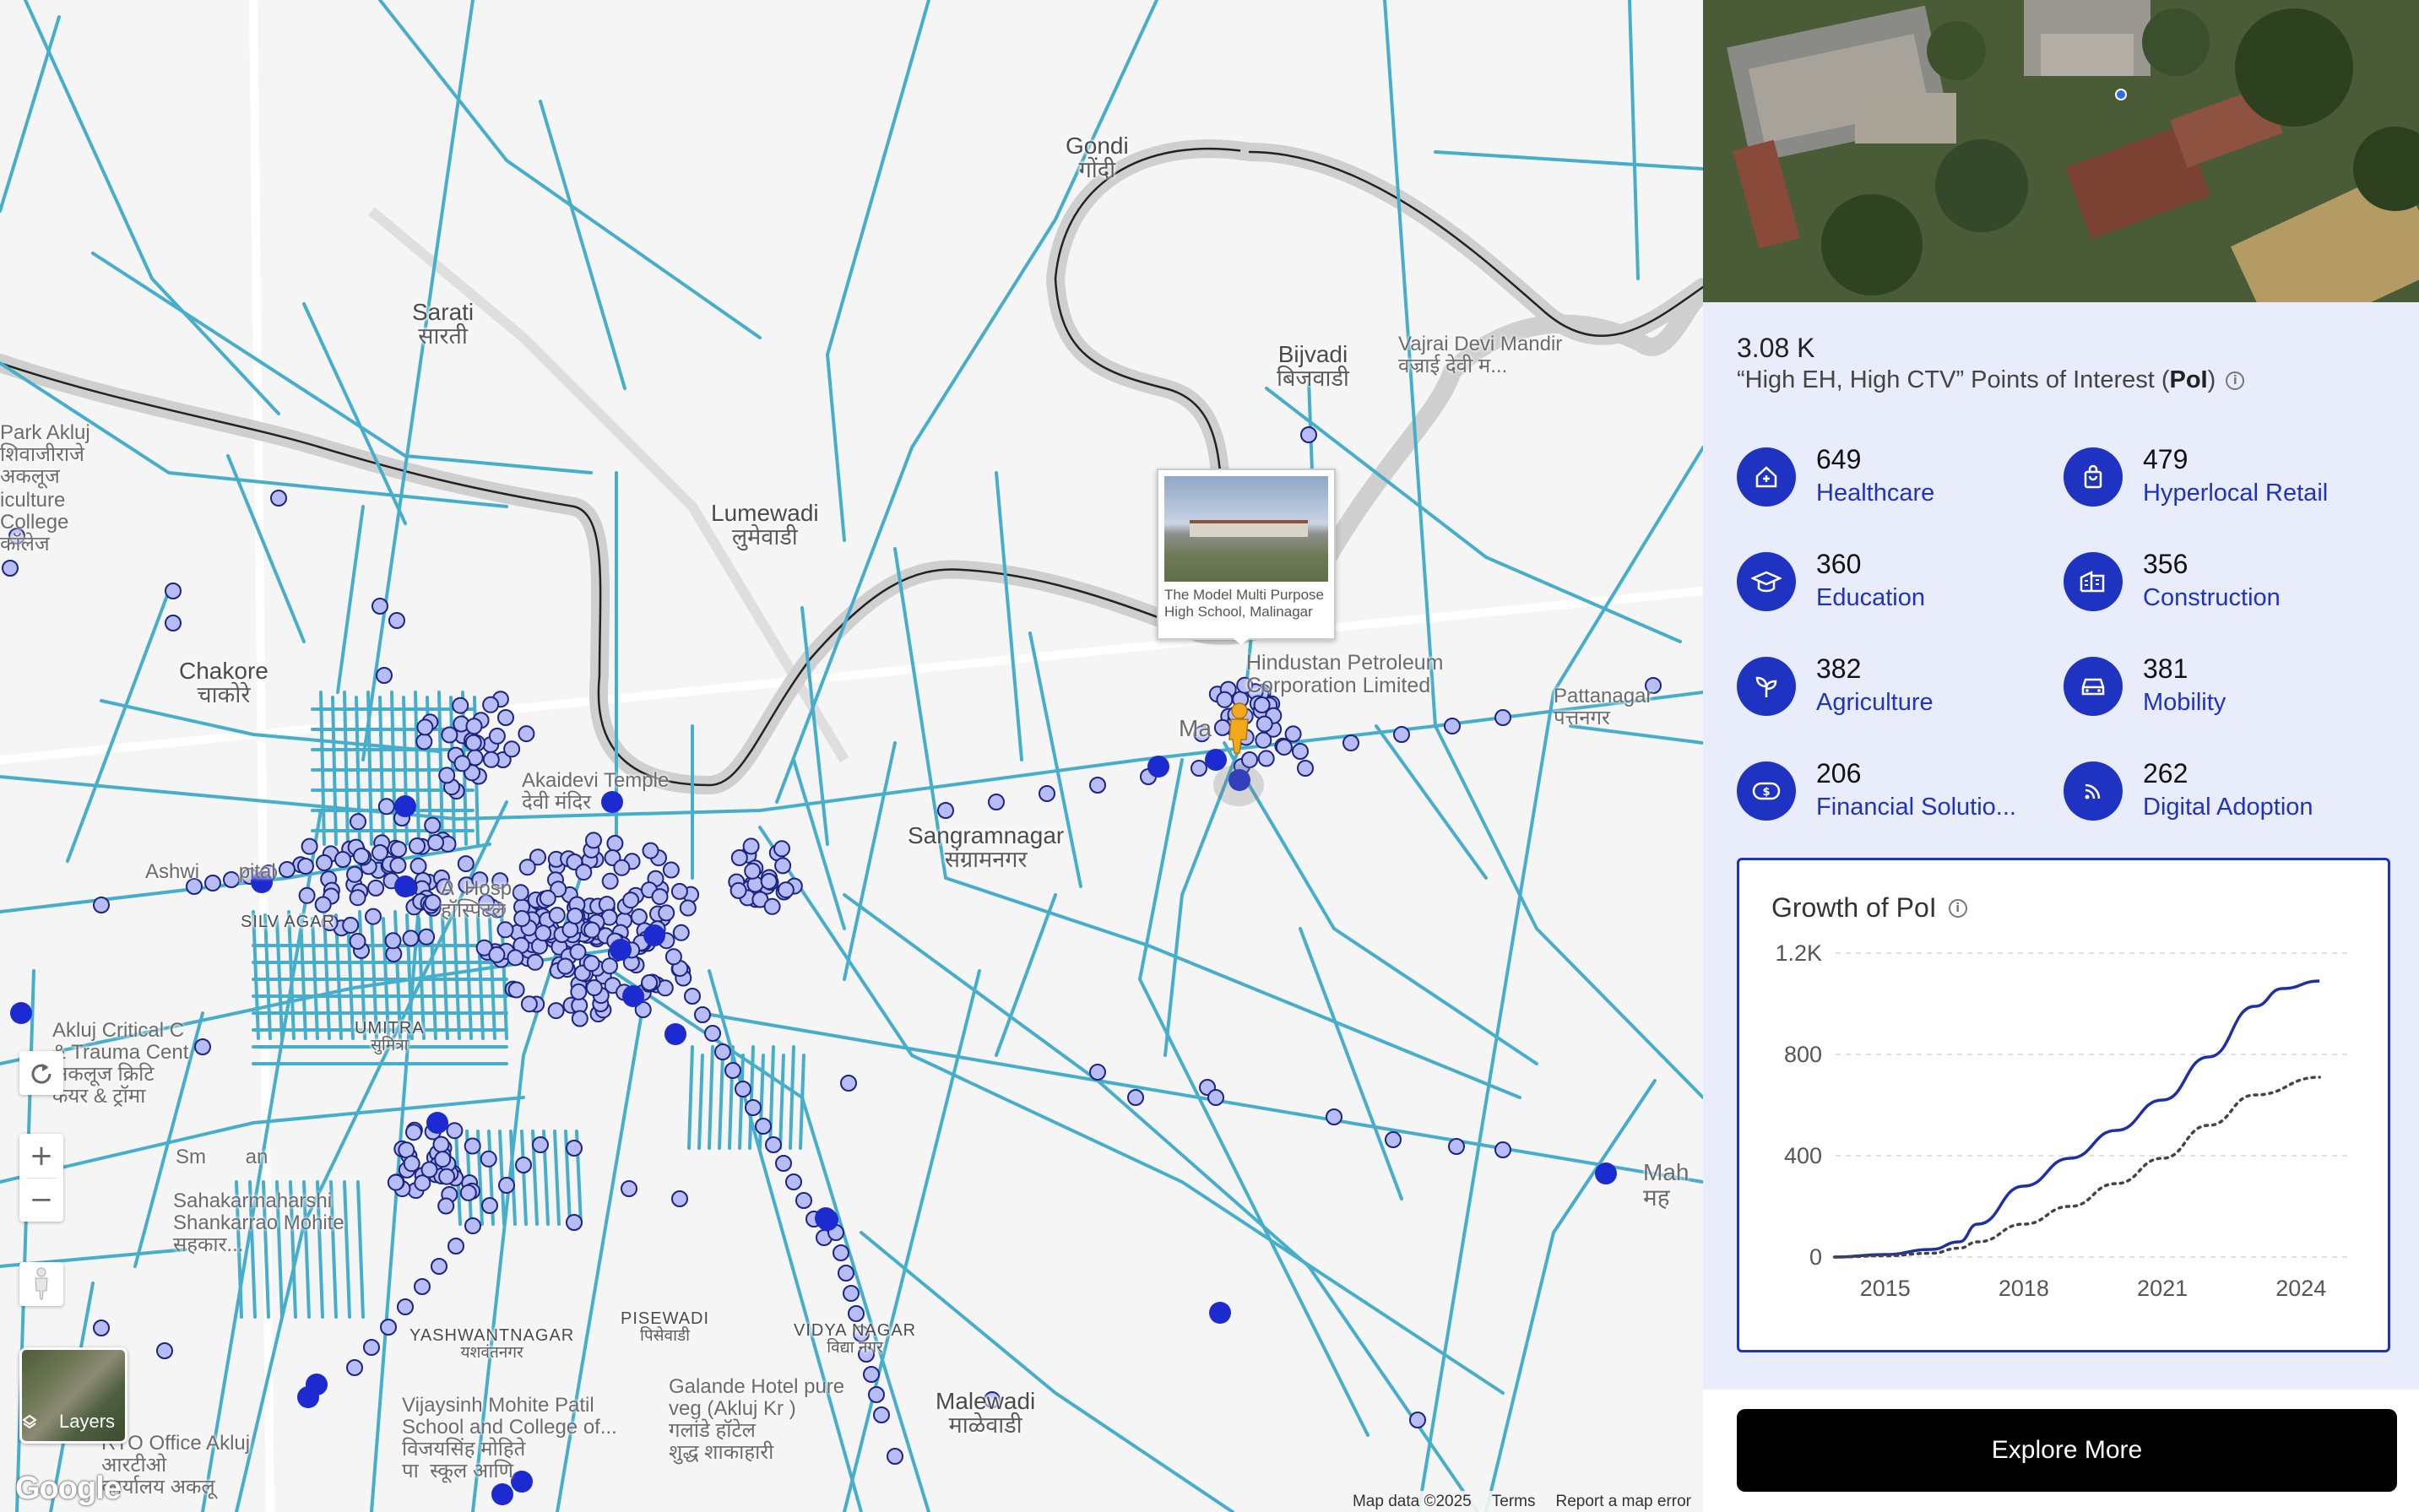  I want to click on total-poi-label-text: “High EH, High CTV” Points of Interest (, so click(1953, 379).